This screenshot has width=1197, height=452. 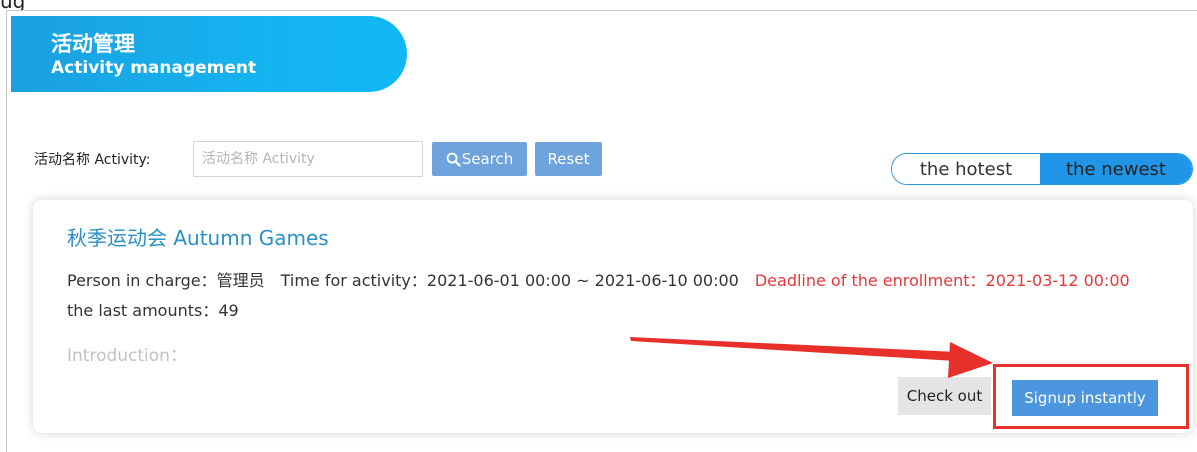 I want to click on check-out-button: Check out, so click(x=944, y=396).